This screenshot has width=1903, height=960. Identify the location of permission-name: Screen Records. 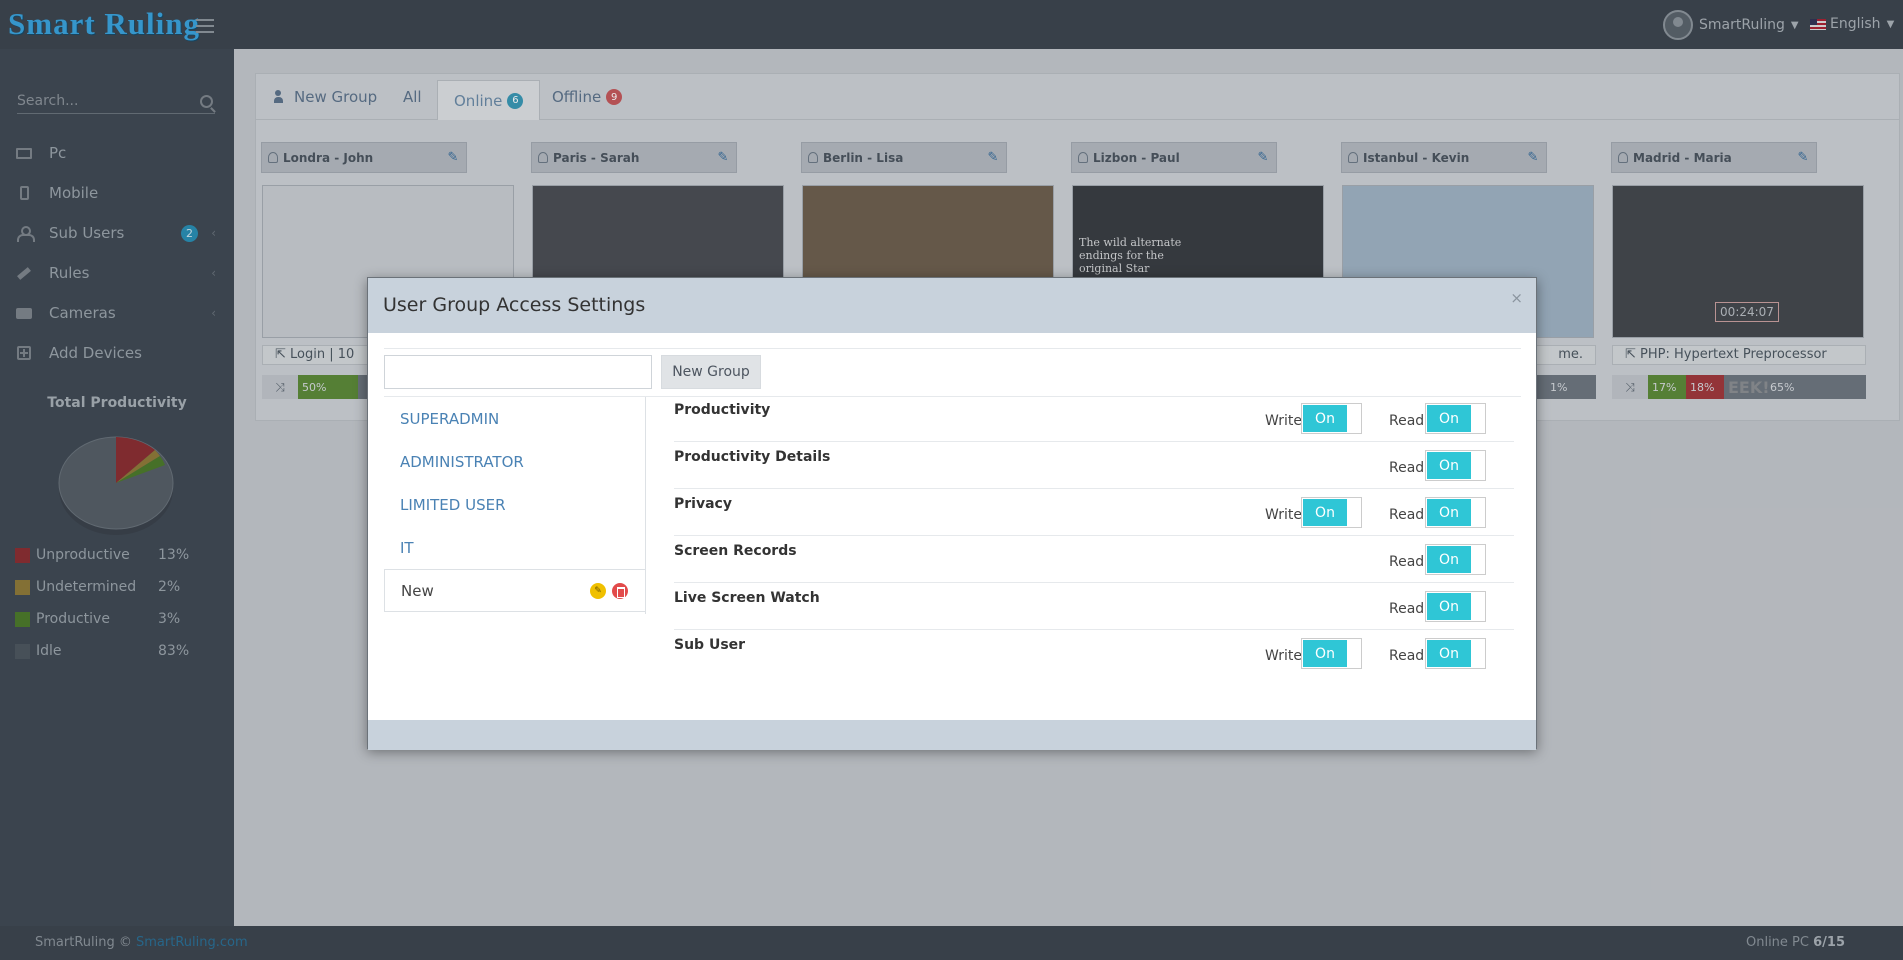
(735, 551).